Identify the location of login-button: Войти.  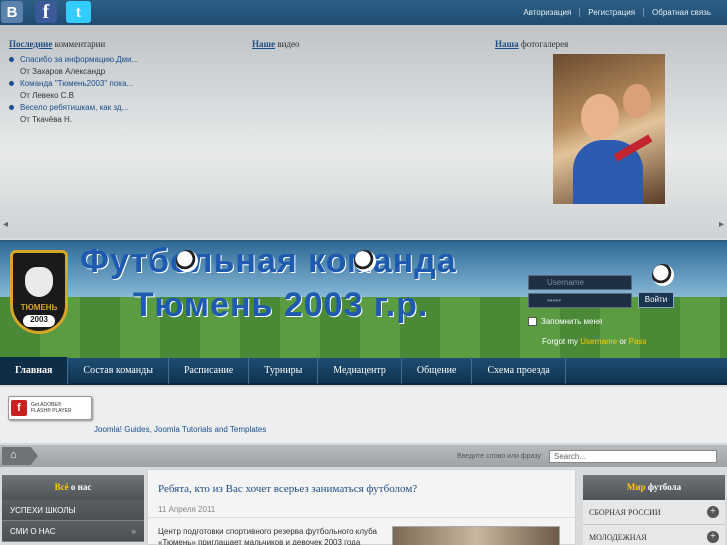
(656, 300).